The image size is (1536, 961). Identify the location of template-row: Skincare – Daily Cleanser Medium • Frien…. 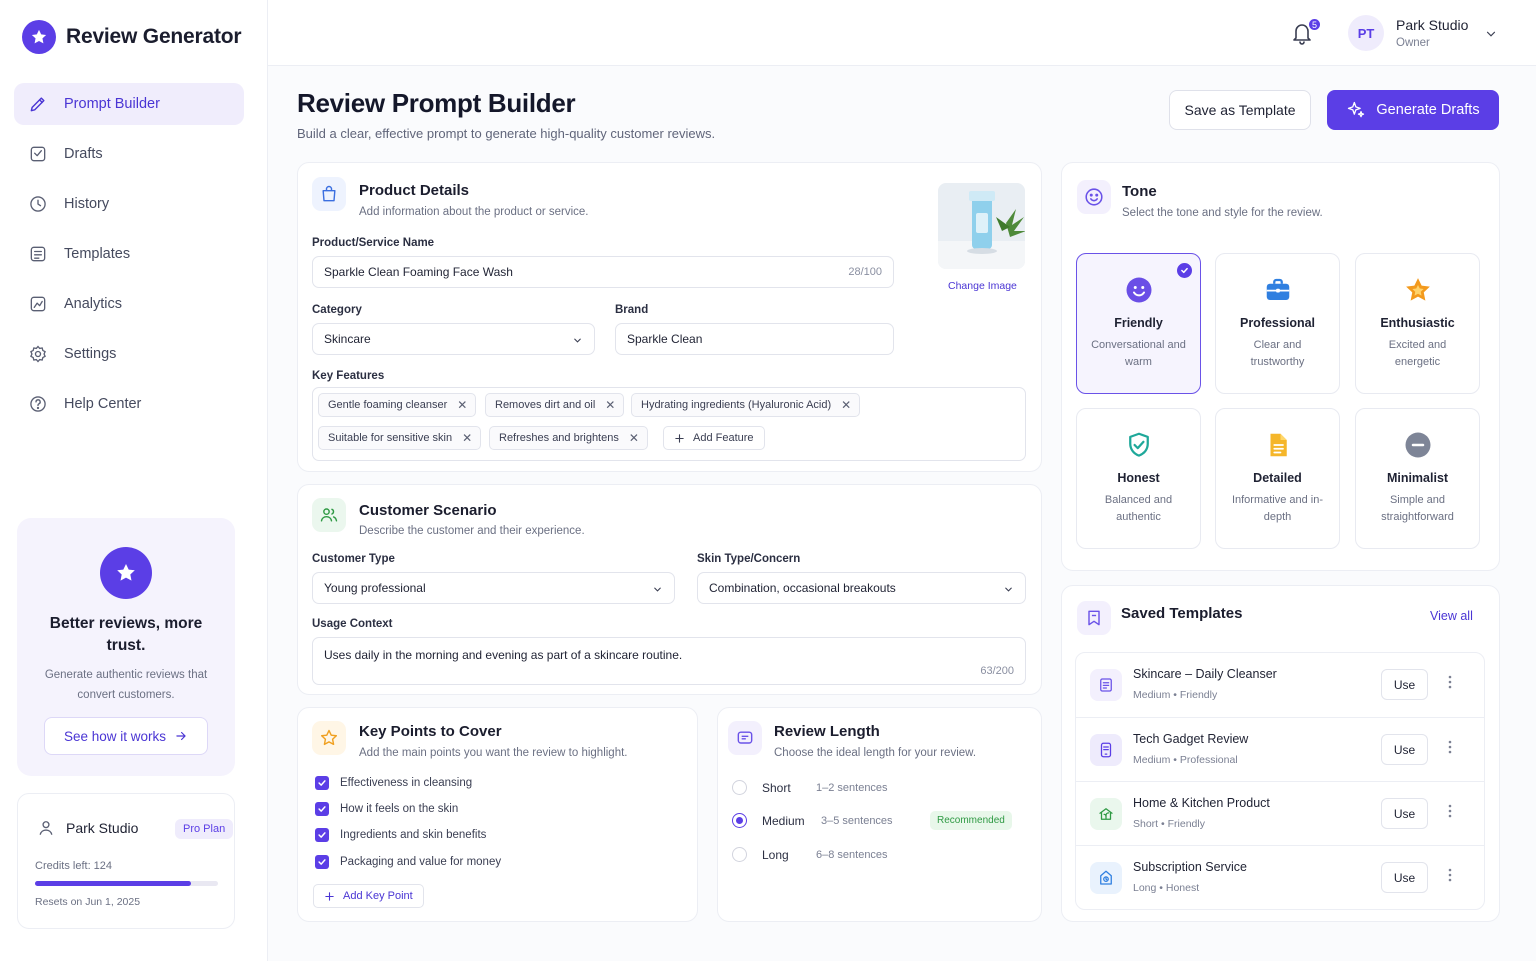
(1280, 685).